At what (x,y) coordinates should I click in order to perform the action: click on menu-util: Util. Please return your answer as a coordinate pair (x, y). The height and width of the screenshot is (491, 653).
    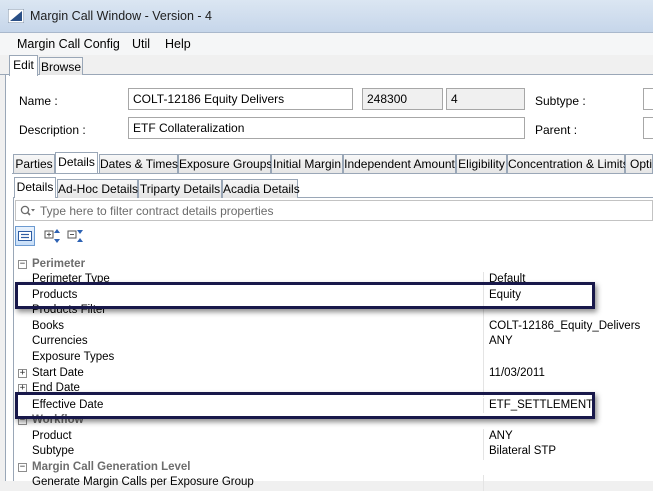
    Looking at the image, I should click on (141, 44).